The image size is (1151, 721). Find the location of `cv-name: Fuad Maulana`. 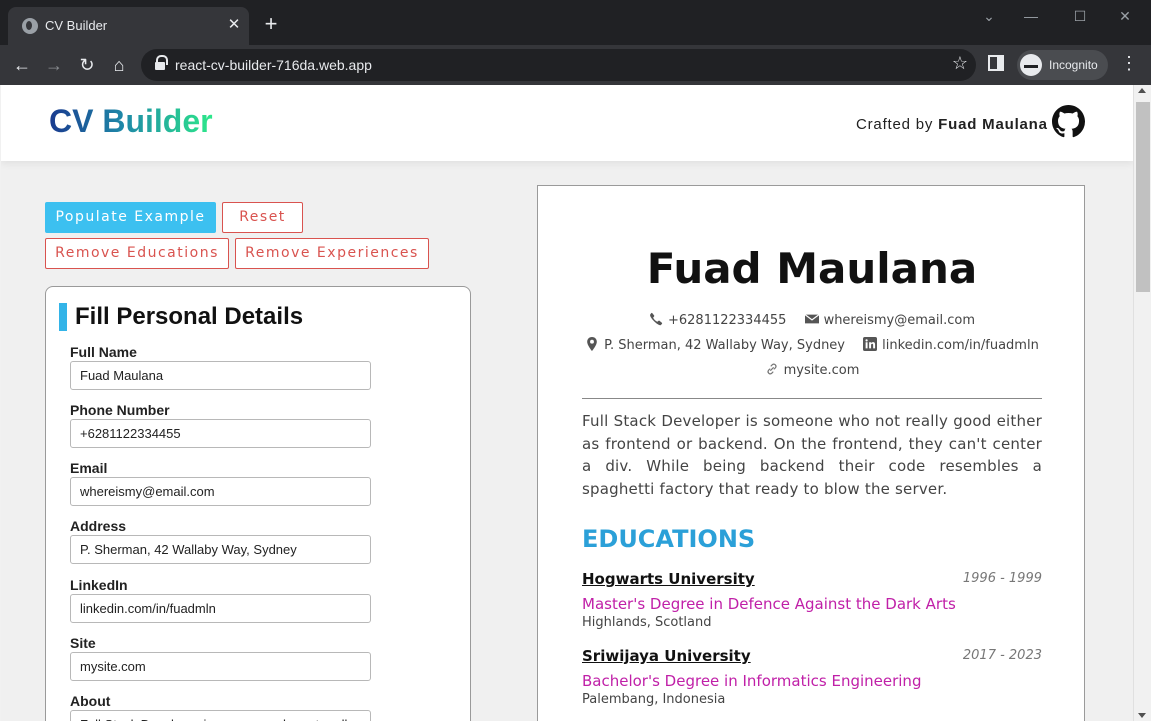

cv-name: Fuad Maulana is located at coordinates (812, 268).